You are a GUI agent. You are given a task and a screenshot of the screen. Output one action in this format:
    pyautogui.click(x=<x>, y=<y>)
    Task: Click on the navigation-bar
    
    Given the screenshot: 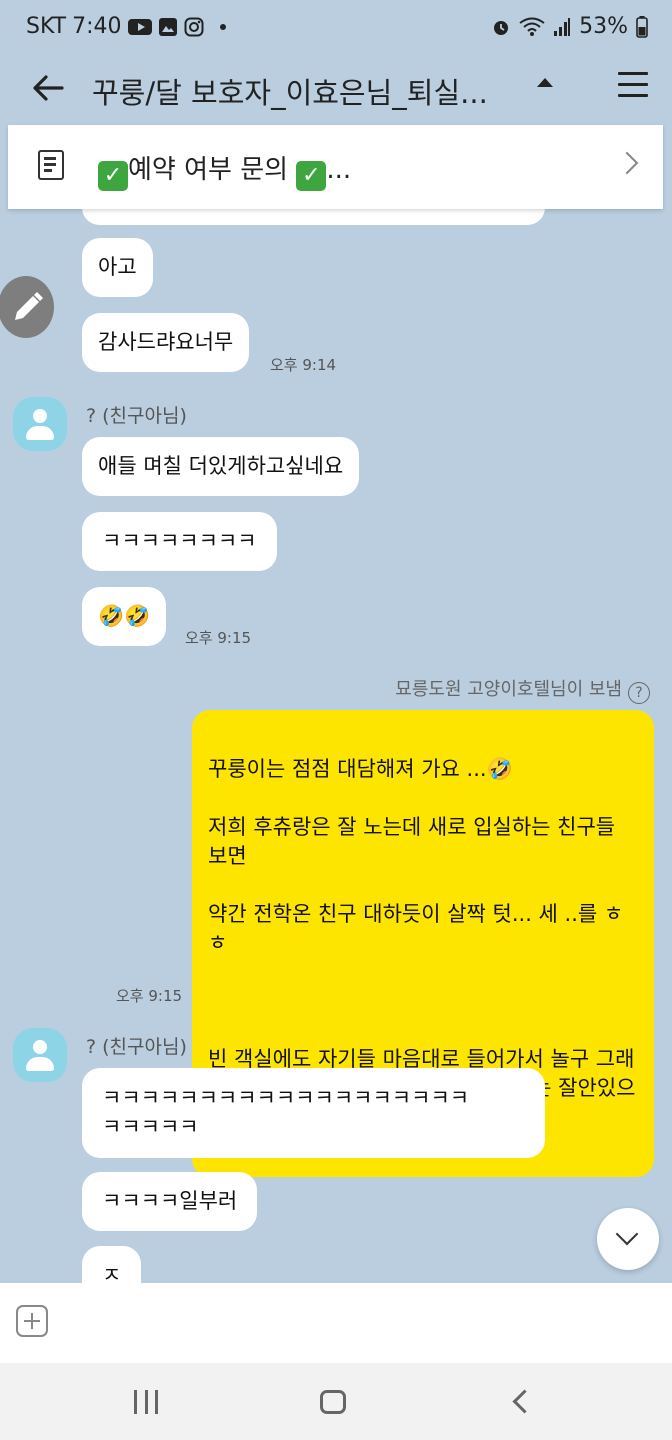 What is the action you would take?
    pyautogui.click(x=336, y=1401)
    